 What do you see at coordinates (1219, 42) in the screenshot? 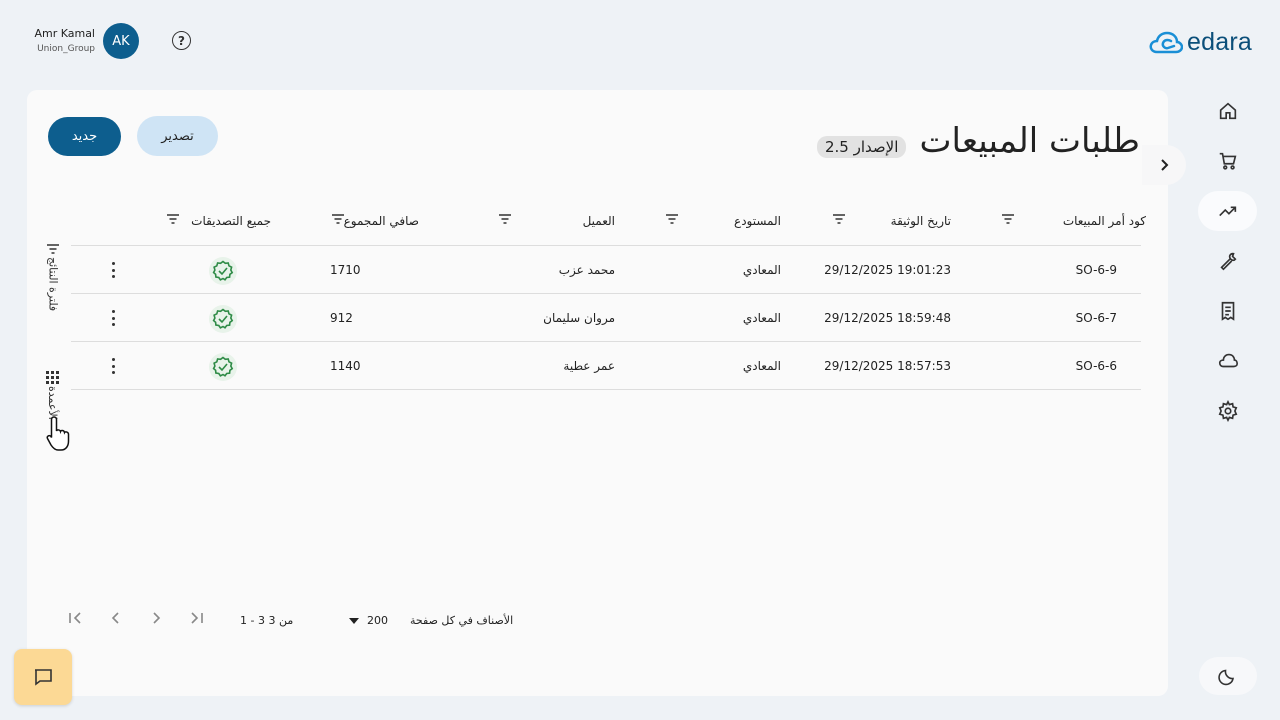
I see `logo-text: edara` at bounding box center [1219, 42].